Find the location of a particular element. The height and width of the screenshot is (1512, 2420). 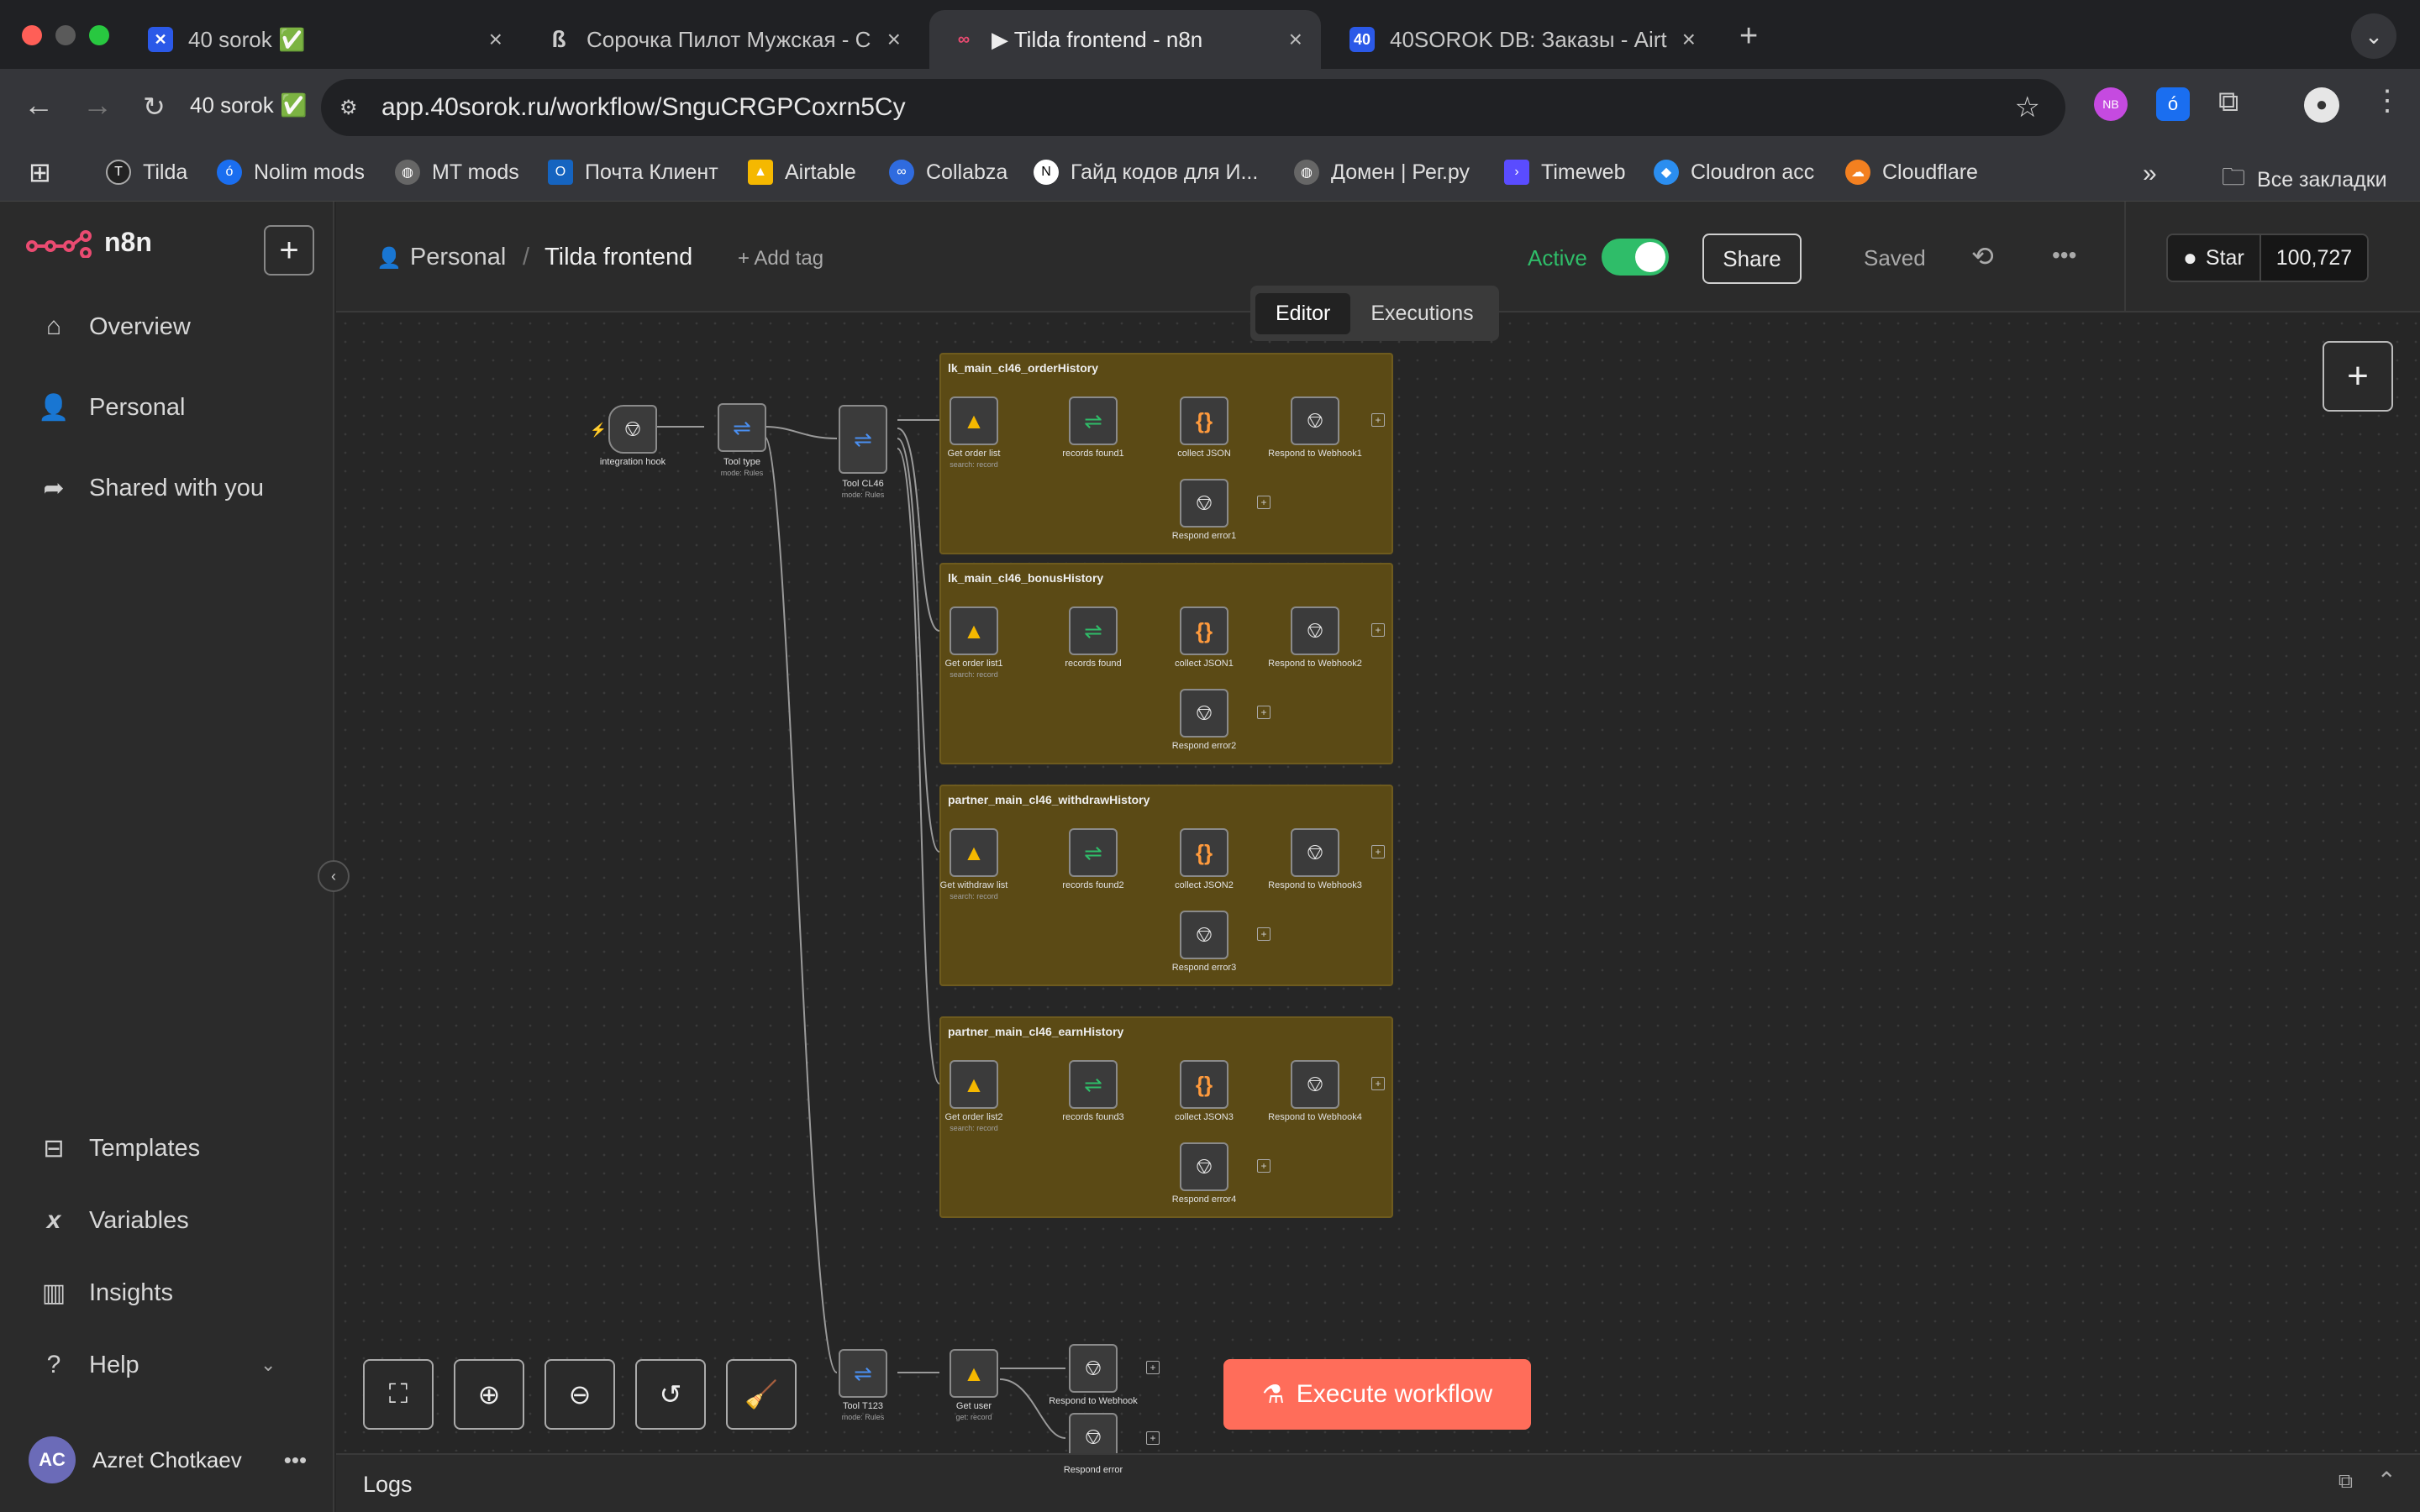

nav-personal: 👤 Personal is located at coordinates (111, 408).